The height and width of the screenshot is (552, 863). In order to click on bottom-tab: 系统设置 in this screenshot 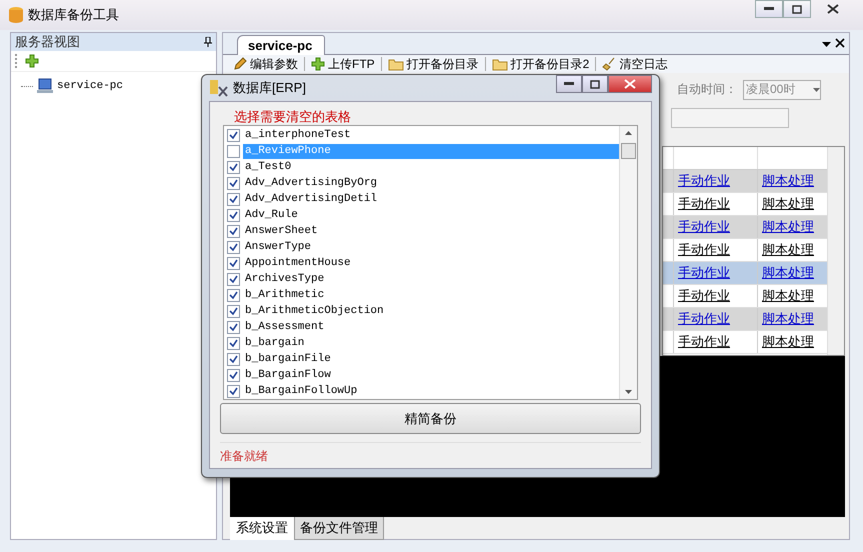, I will do `click(262, 528)`.